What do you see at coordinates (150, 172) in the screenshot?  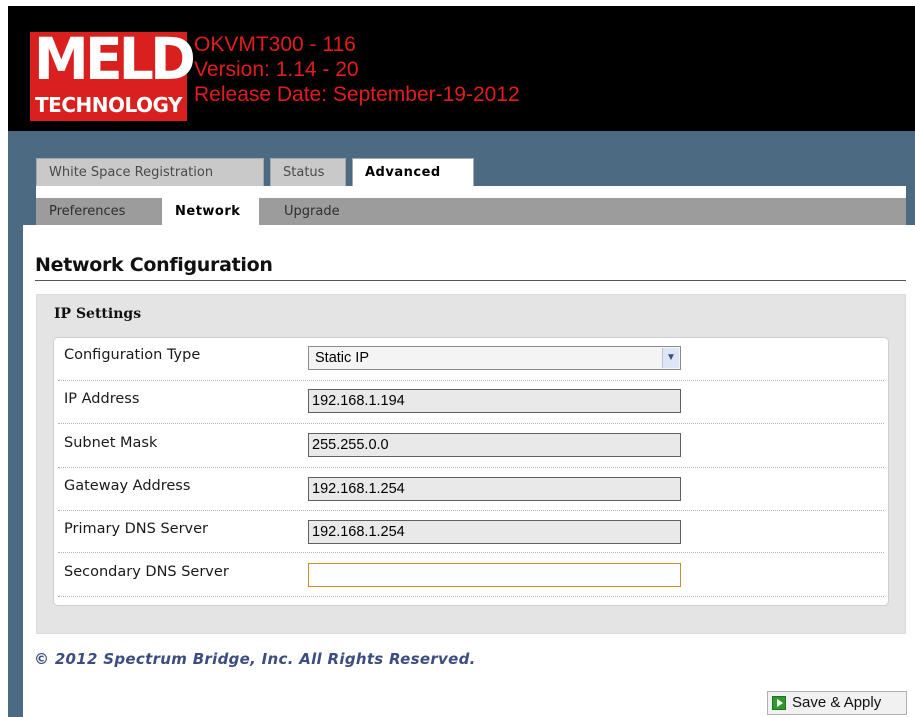 I see `tab-white-space-registration: White Space Registration` at bounding box center [150, 172].